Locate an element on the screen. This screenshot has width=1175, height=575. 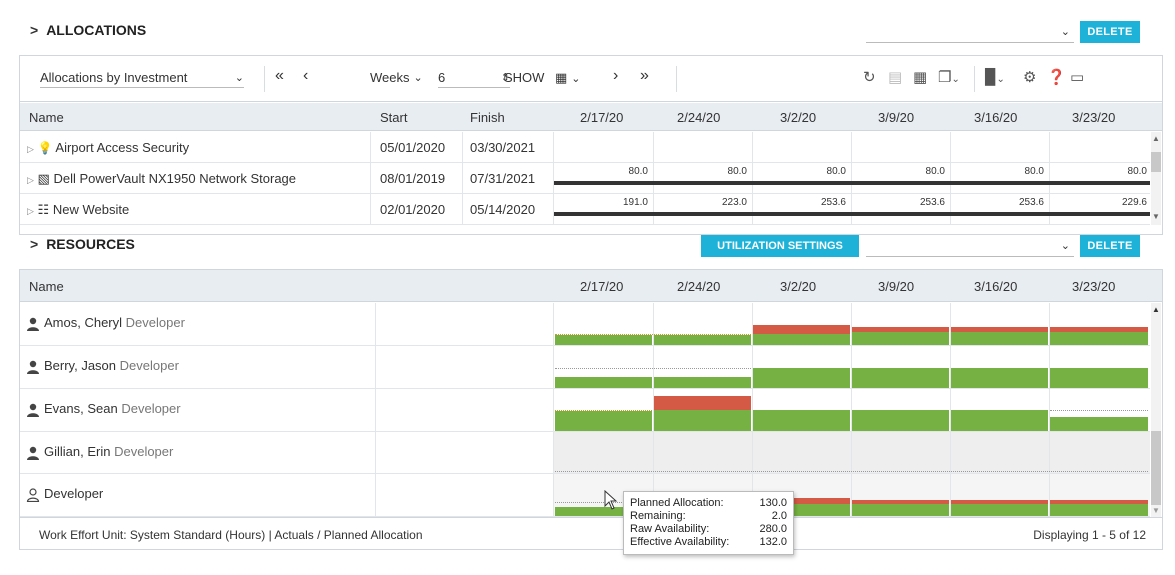
allocation-value: 223.0 is located at coordinates (700, 202).